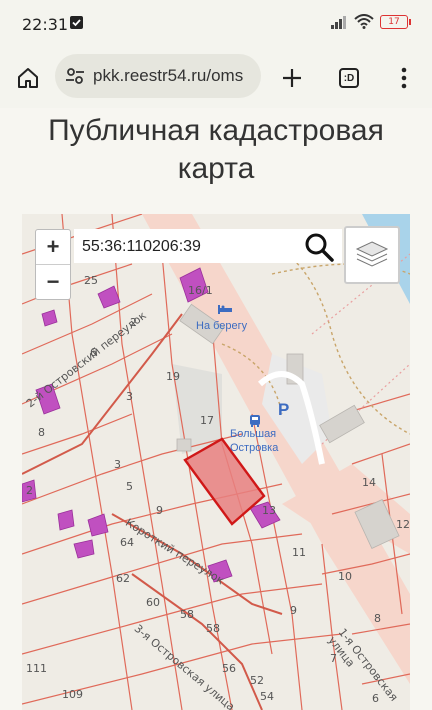  I want to click on tab-count: :D, so click(349, 78).